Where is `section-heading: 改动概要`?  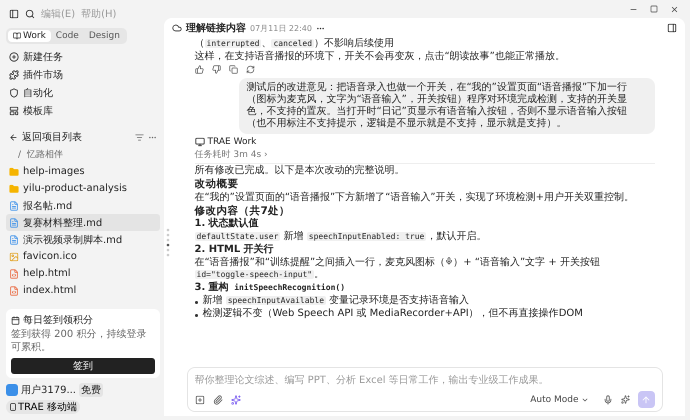 section-heading: 改动概要 is located at coordinates (217, 184).